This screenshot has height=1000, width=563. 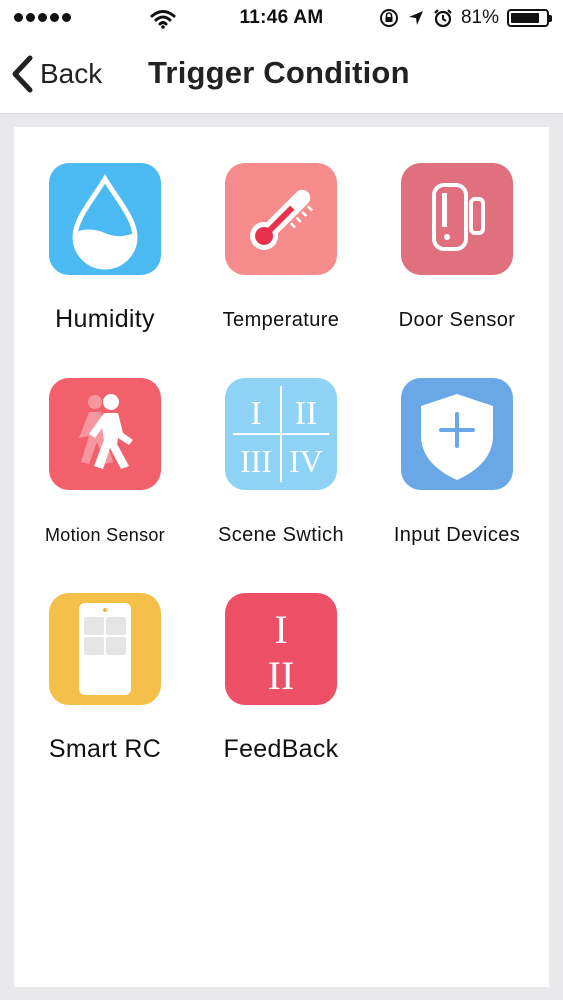 What do you see at coordinates (281, 535) in the screenshot?
I see `trigger-label: Scene Swtich` at bounding box center [281, 535].